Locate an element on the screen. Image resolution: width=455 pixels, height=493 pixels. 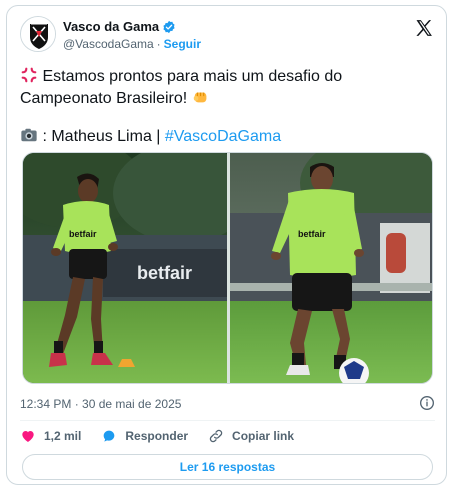
heart-icon is located at coordinates (28, 436).